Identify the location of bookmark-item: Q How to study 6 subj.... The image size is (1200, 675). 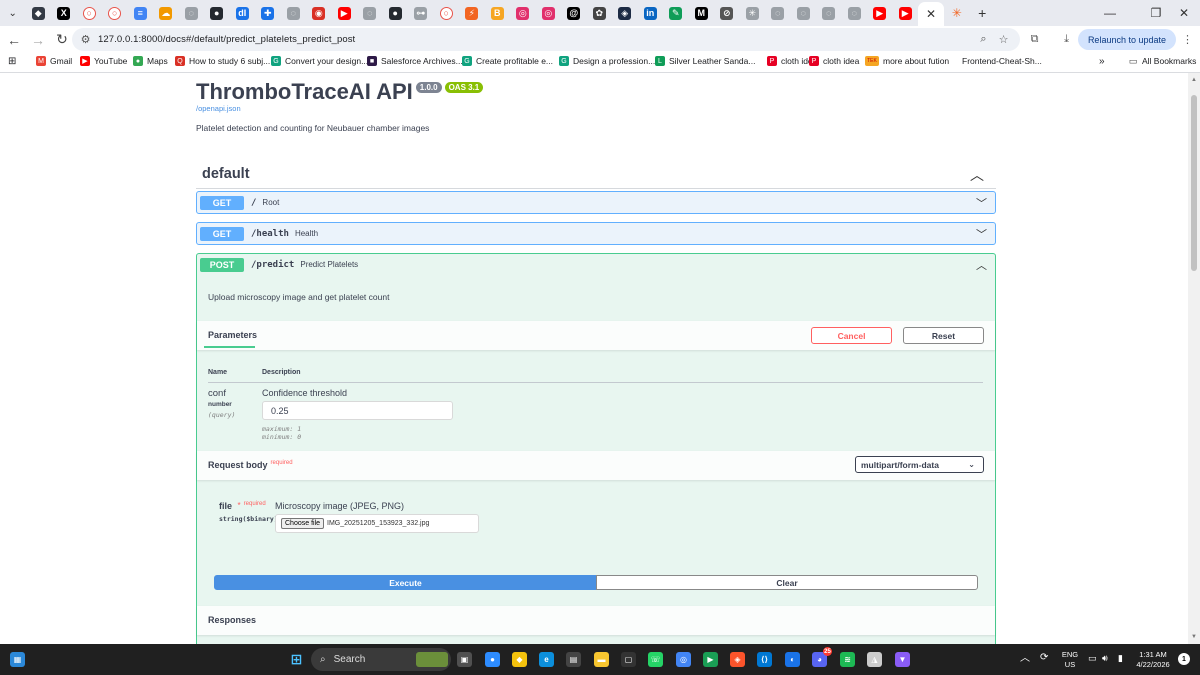
(222, 61).